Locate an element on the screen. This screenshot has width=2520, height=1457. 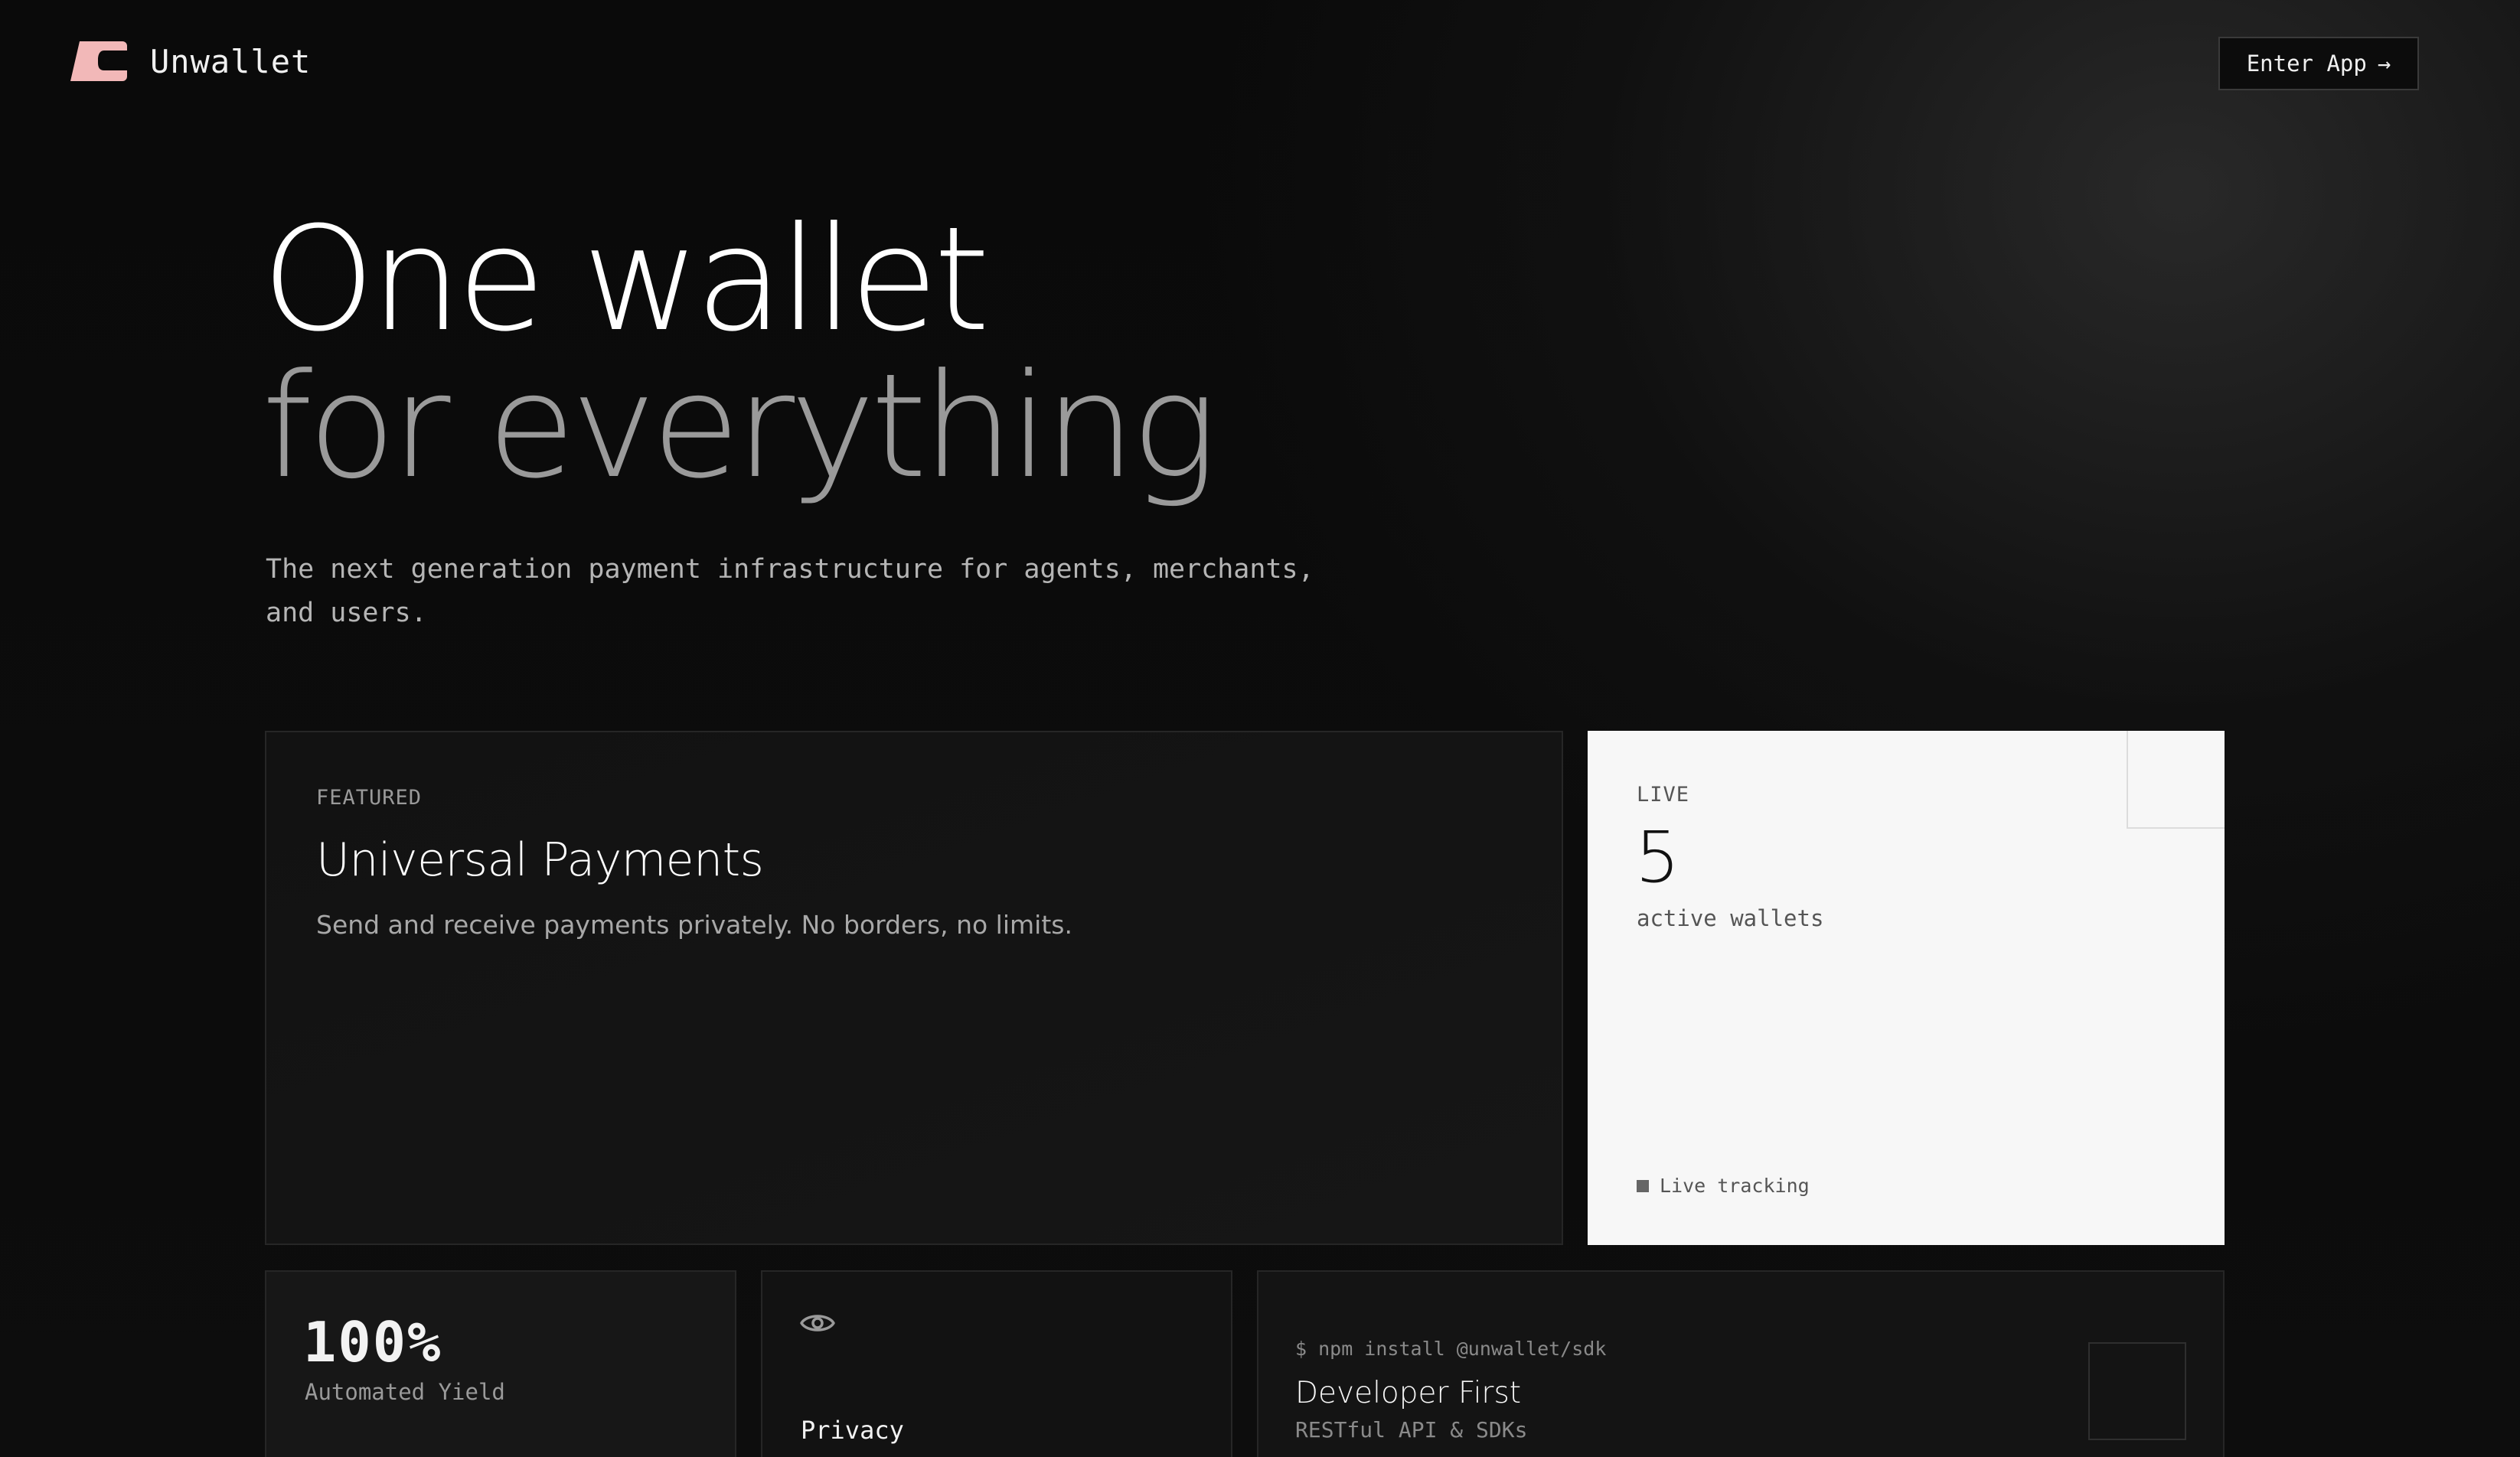
eye-icon is located at coordinates (817, 1323).